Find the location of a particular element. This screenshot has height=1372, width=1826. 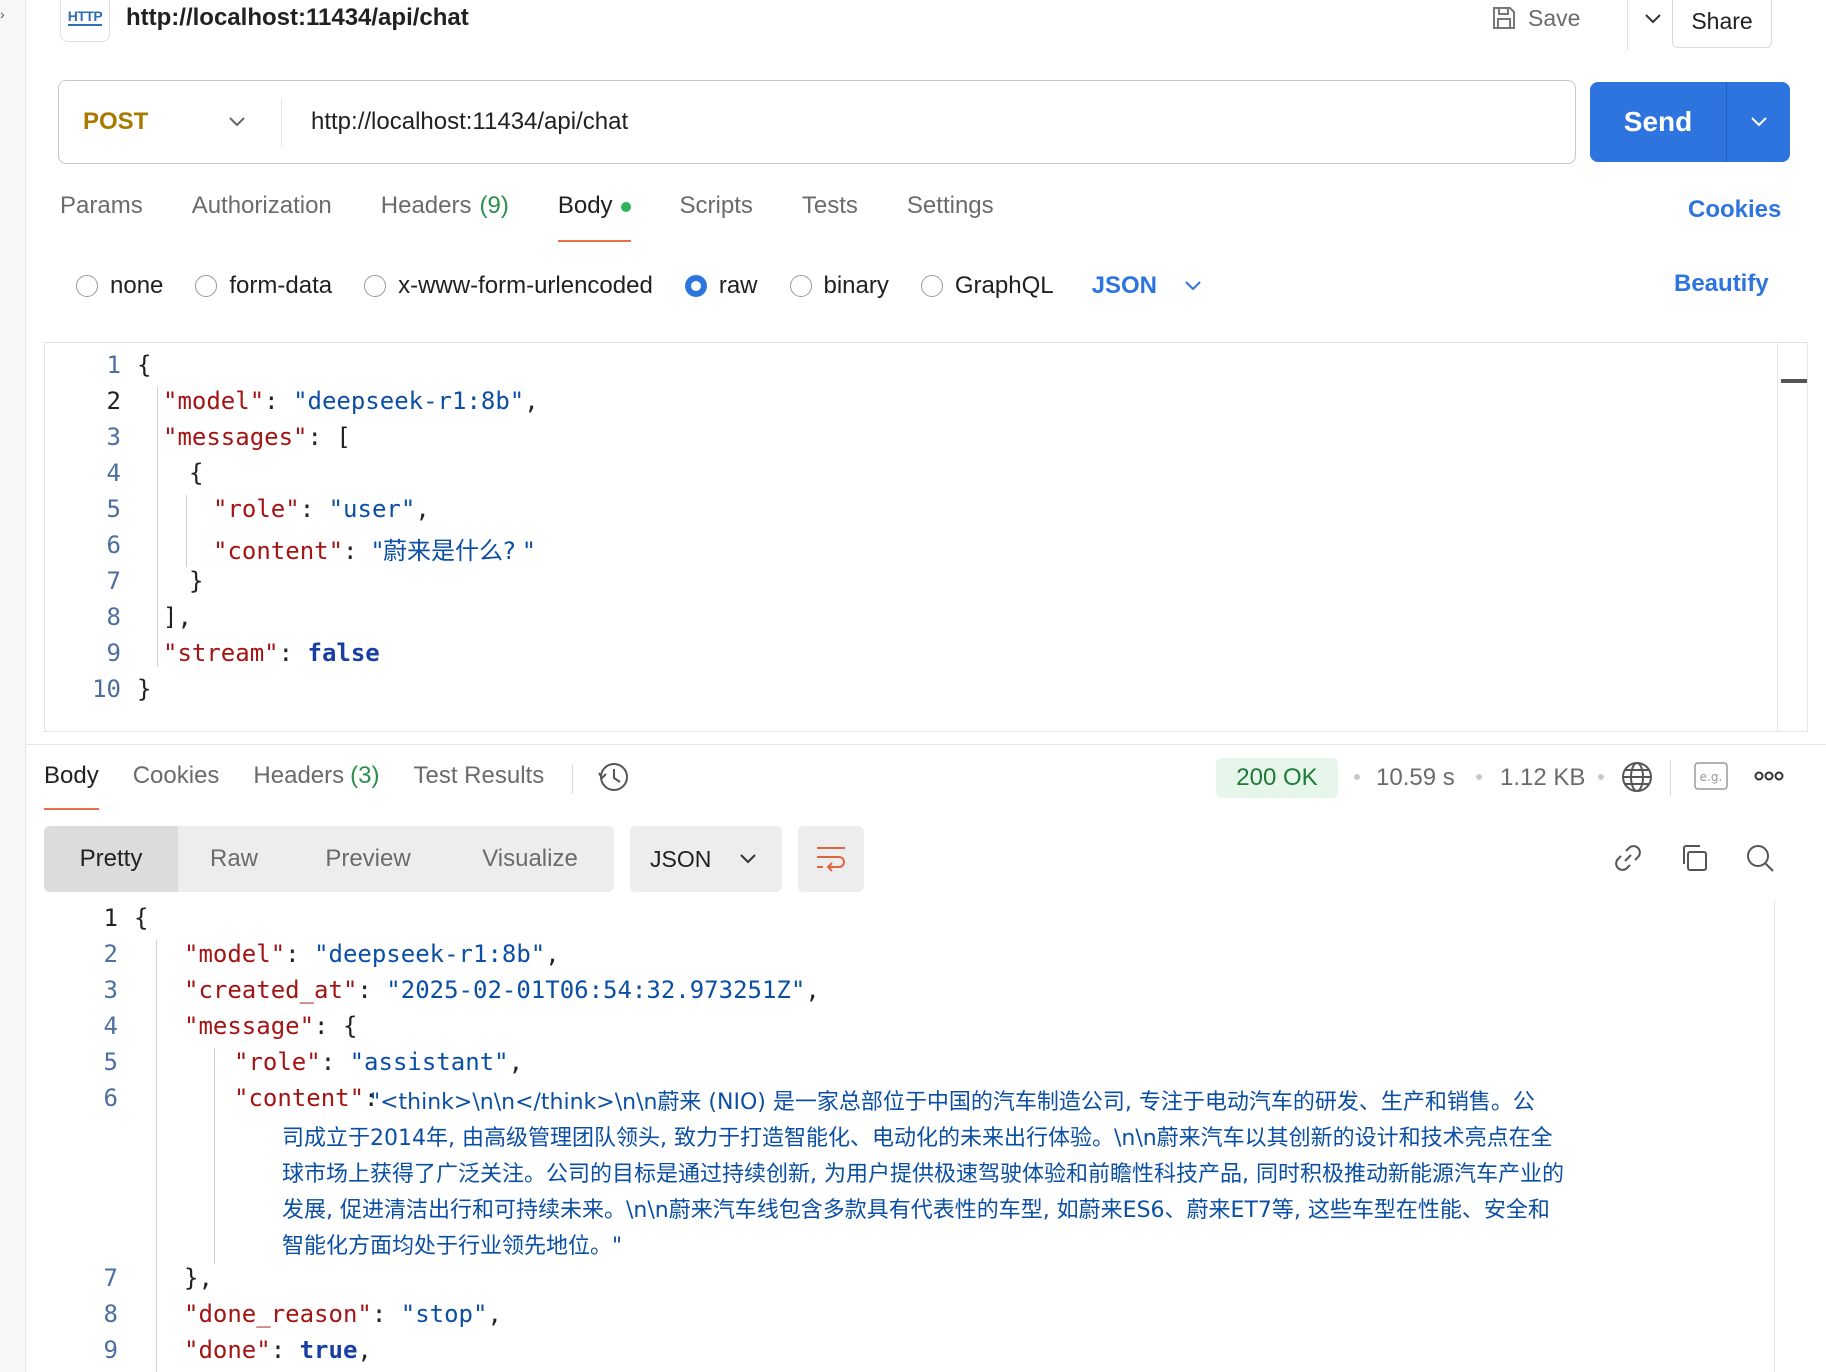

code-line: "done": true, is located at coordinates (278, 1350).